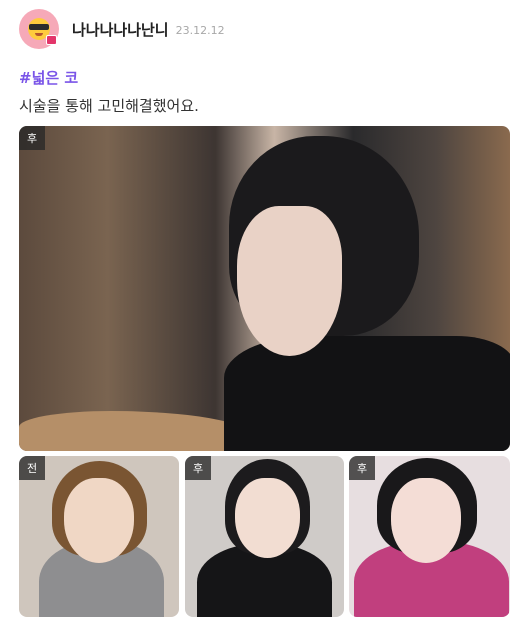 The width and height of the screenshot is (529, 631). I want to click on photo-jacket, so click(367, 393).